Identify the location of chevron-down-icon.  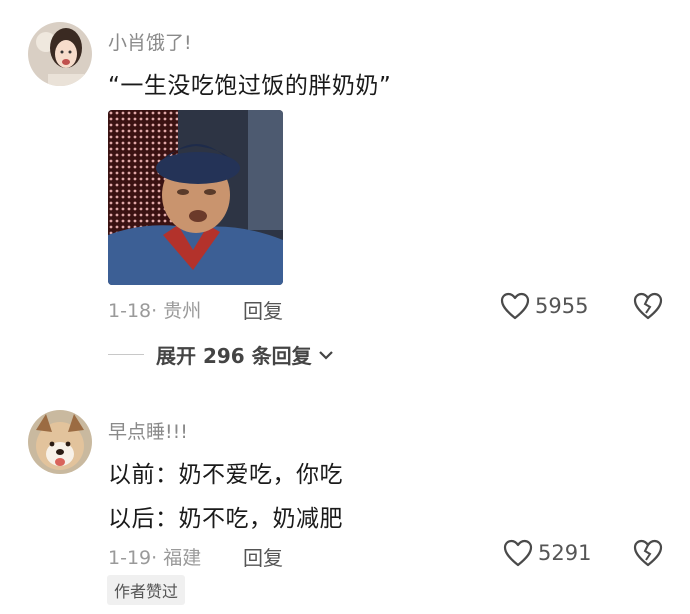
(325, 355).